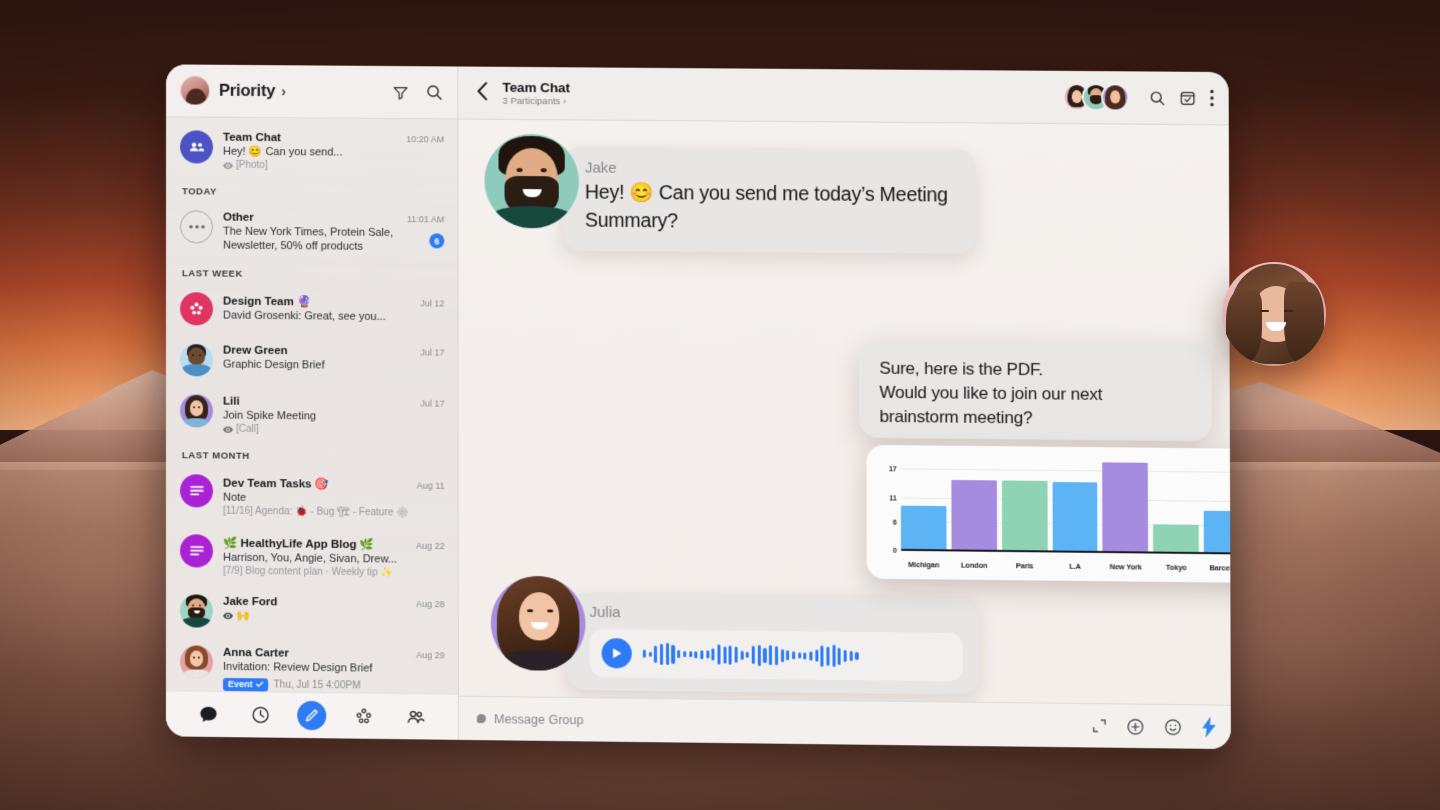 Image resolution: width=1440 pixels, height=810 pixels. What do you see at coordinates (482, 92) in the screenshot?
I see `back-chevron-icon` at bounding box center [482, 92].